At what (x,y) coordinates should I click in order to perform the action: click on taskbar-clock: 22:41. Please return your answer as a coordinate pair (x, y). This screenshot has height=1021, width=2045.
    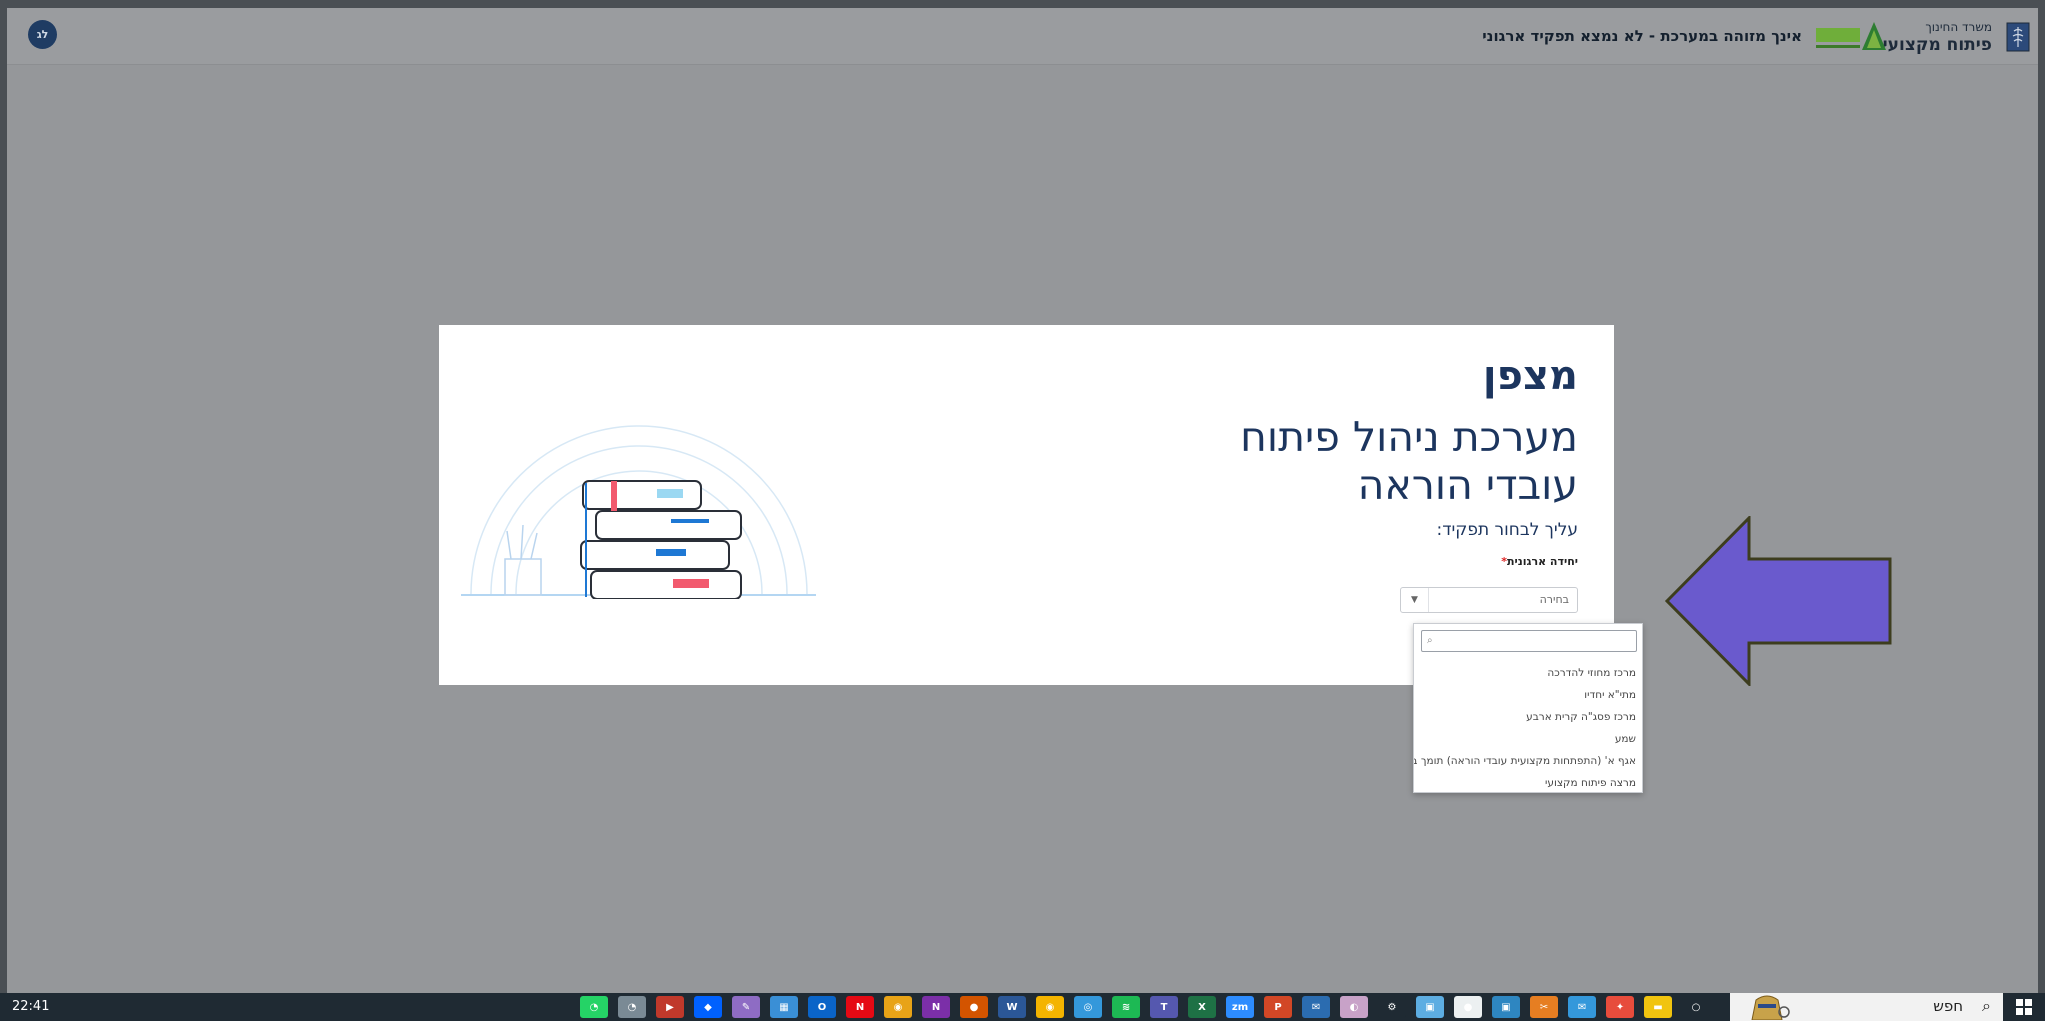
    Looking at the image, I should click on (31, 1006).